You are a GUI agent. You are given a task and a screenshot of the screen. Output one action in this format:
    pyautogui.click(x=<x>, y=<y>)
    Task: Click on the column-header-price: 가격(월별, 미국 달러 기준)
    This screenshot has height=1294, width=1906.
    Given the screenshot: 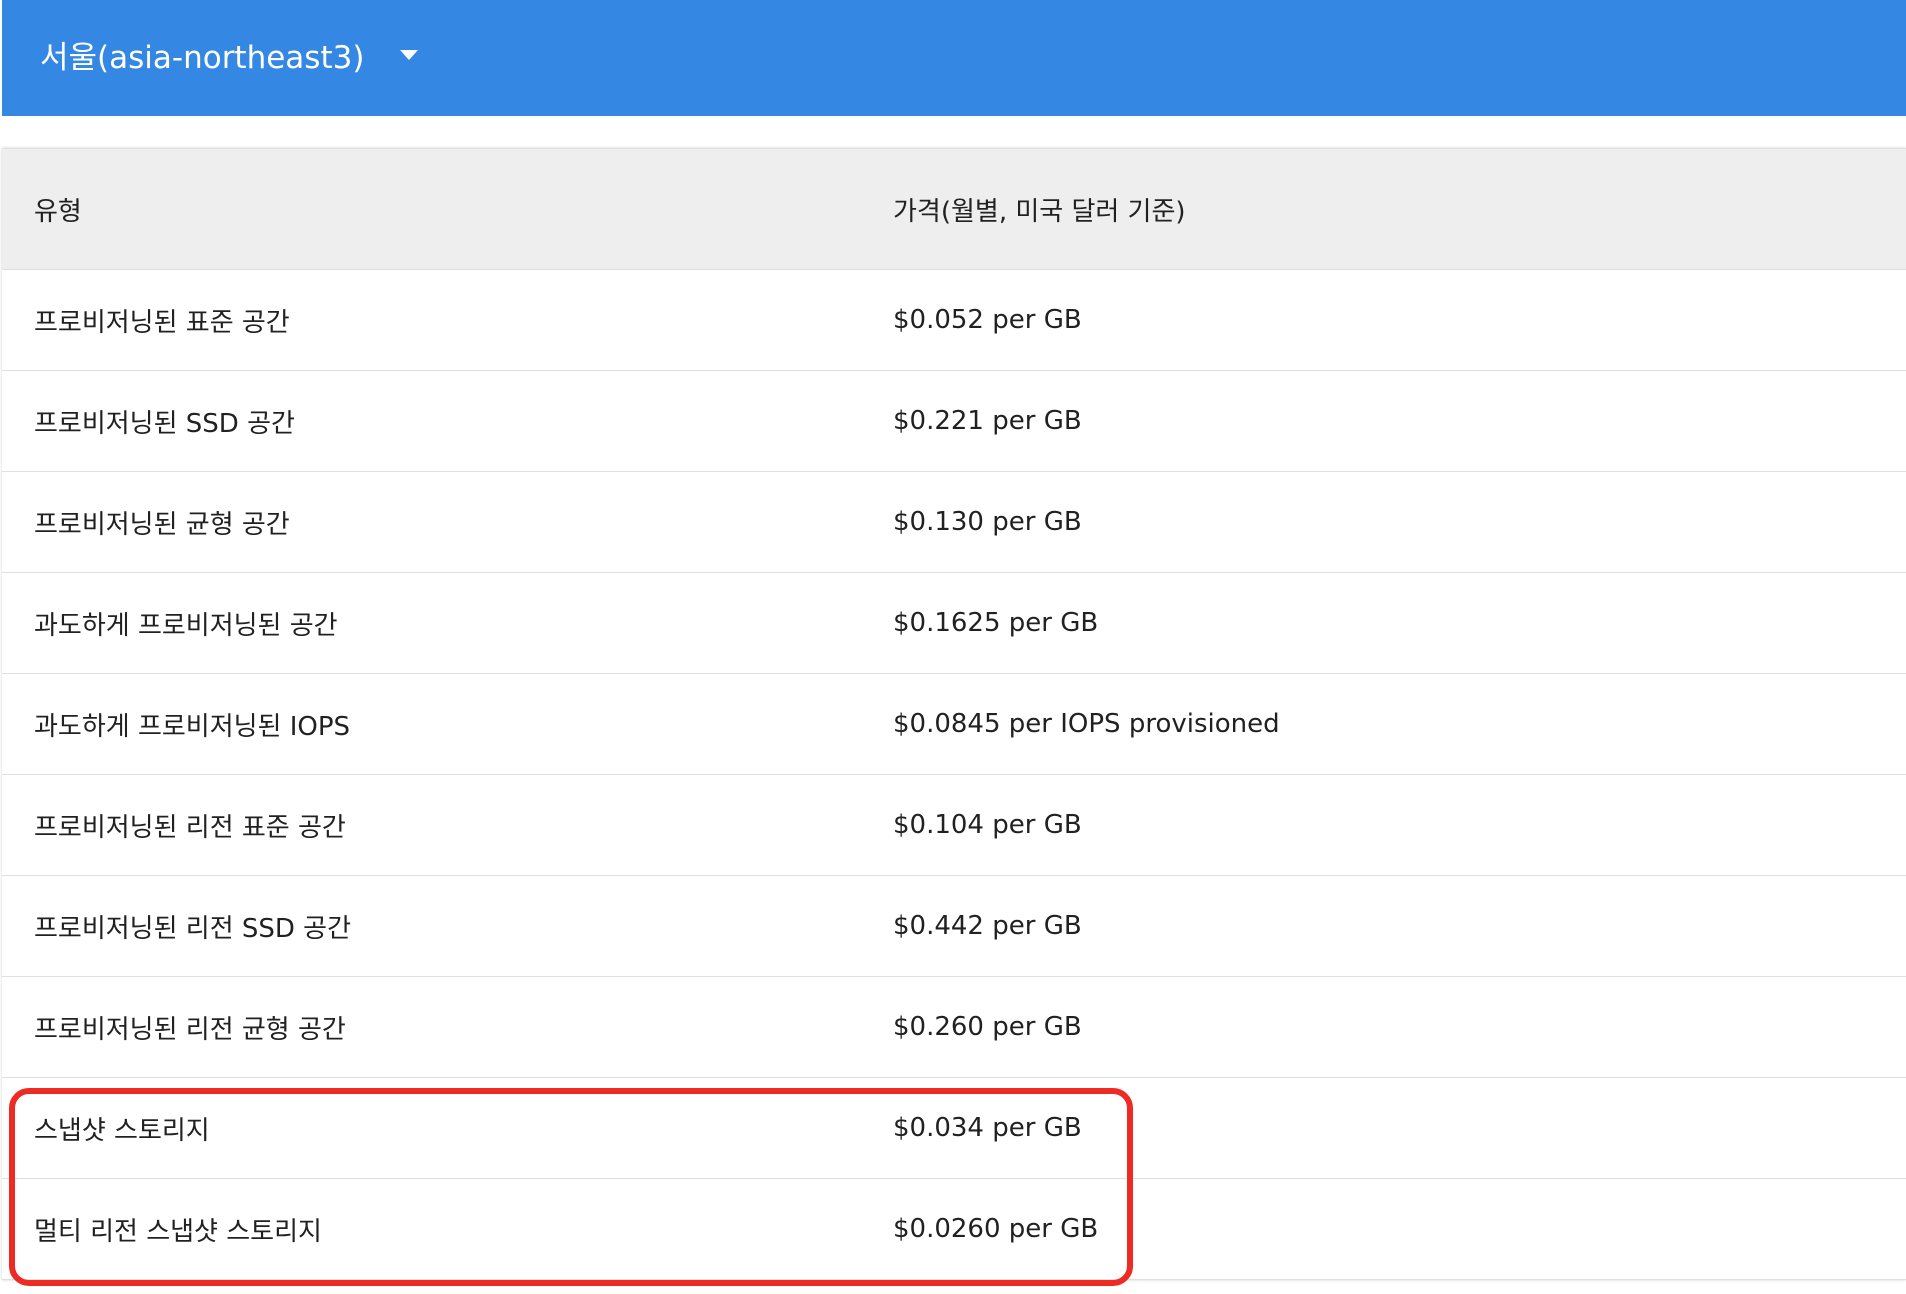 What is the action you would take?
    pyautogui.click(x=1039, y=211)
    